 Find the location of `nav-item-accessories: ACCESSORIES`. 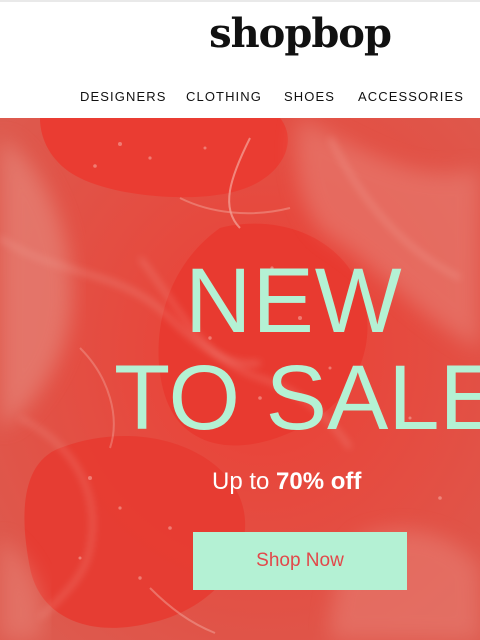

nav-item-accessories: ACCESSORIES is located at coordinates (411, 96).